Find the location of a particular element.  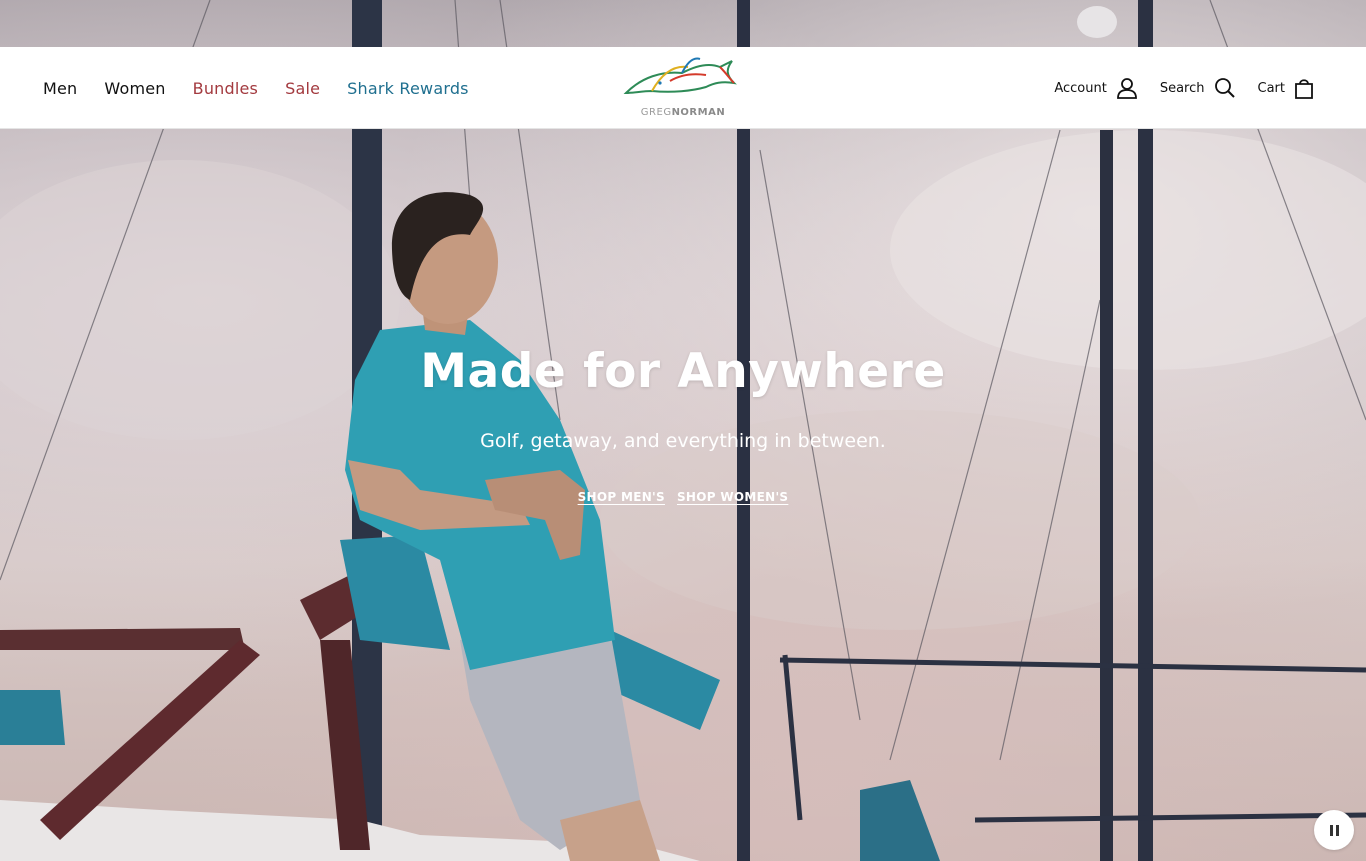

nav-sale: Sale is located at coordinates (302, 88).